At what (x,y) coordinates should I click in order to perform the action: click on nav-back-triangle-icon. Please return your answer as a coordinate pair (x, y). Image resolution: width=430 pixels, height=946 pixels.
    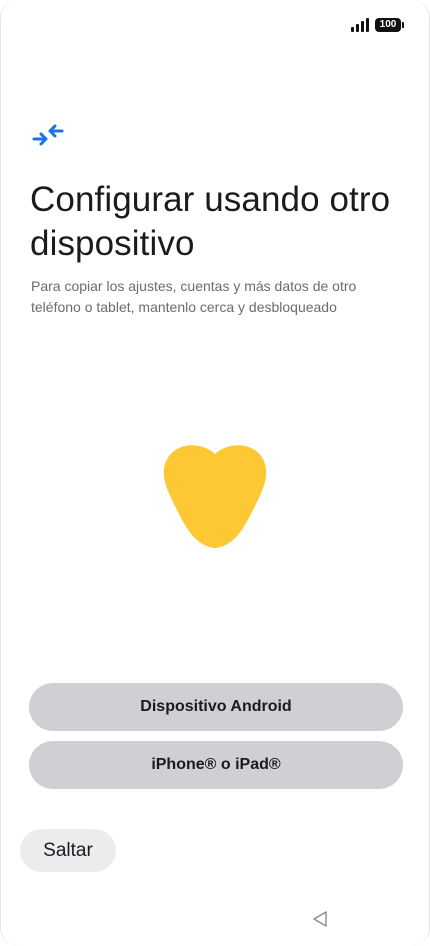
    Looking at the image, I should click on (320, 919).